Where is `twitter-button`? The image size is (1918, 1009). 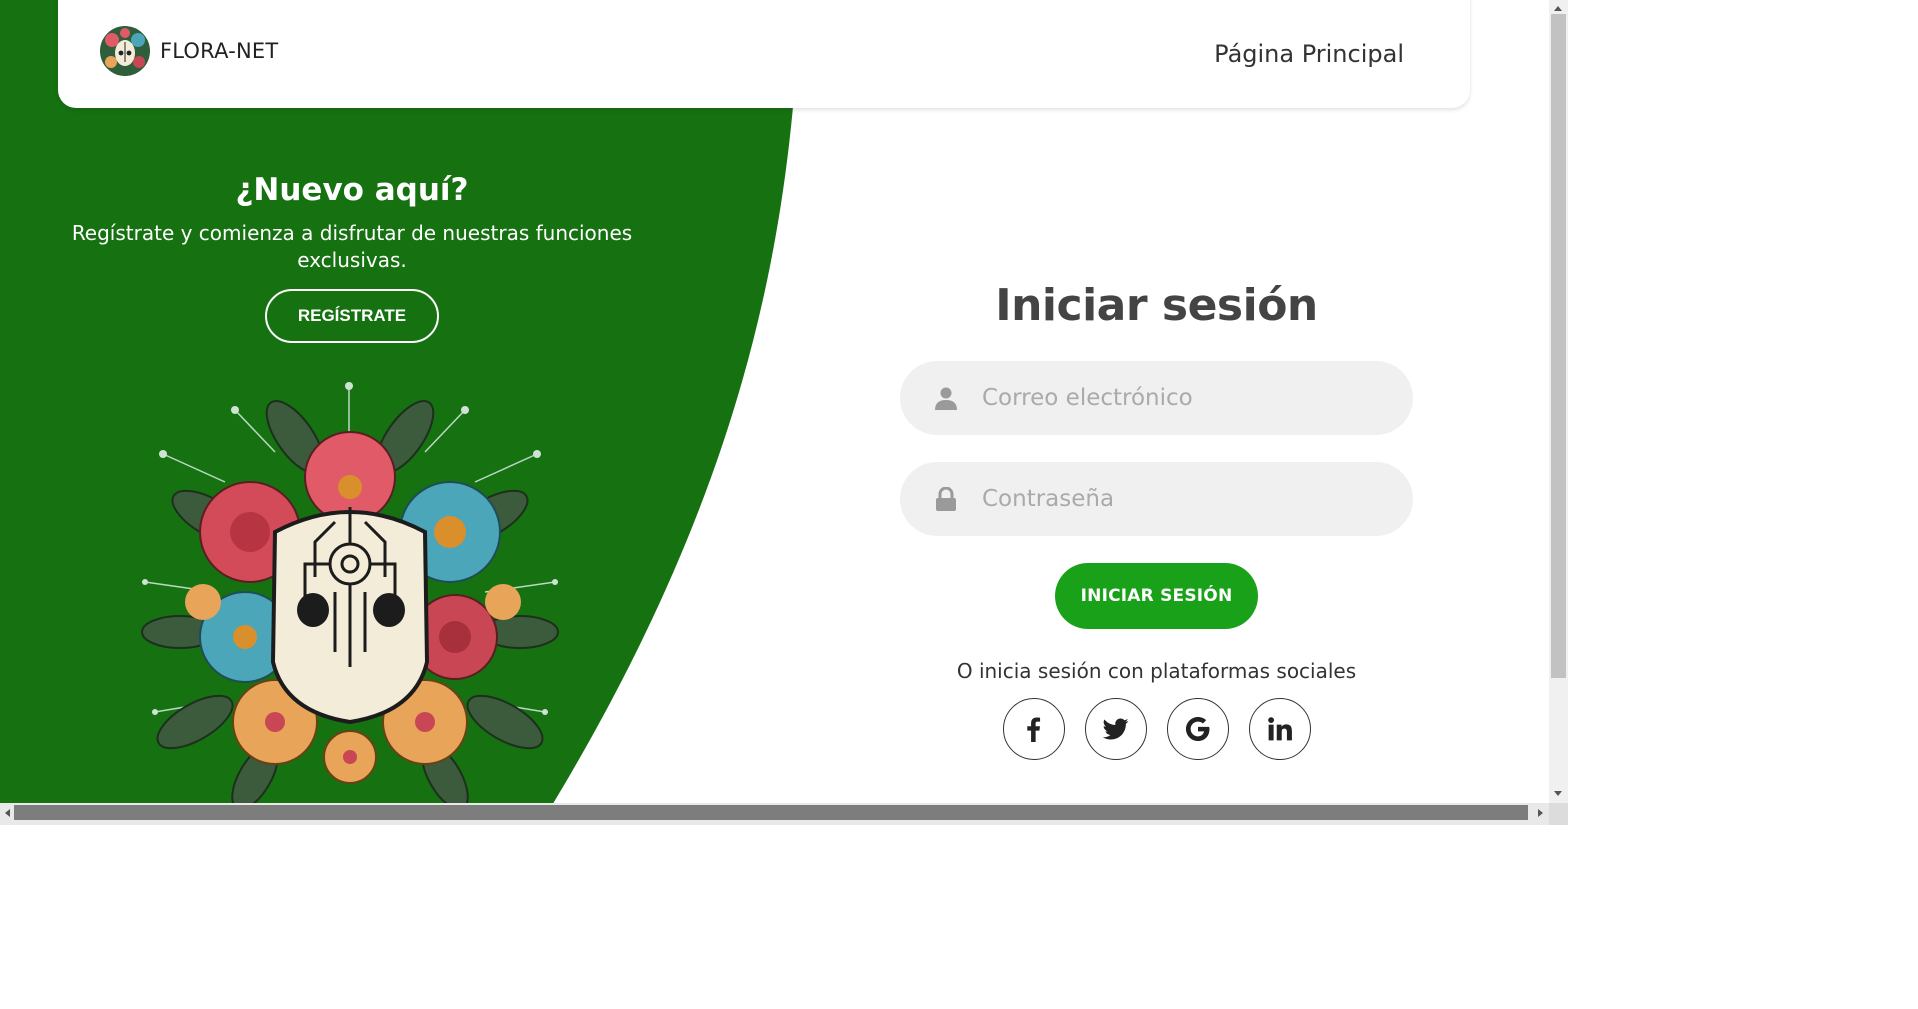 twitter-button is located at coordinates (1115, 729).